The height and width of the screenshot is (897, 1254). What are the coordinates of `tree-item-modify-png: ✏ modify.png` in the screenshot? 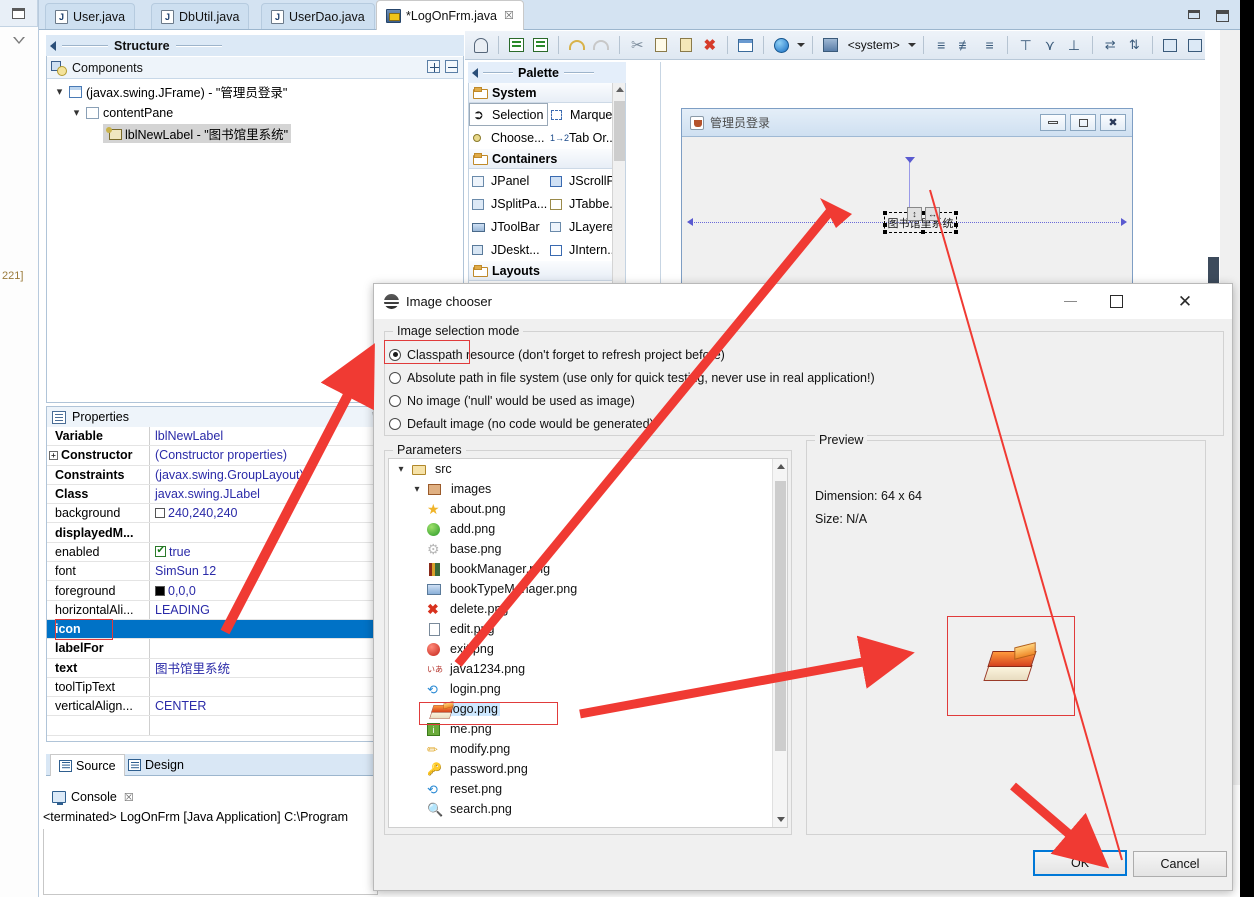 It's located at (588, 749).